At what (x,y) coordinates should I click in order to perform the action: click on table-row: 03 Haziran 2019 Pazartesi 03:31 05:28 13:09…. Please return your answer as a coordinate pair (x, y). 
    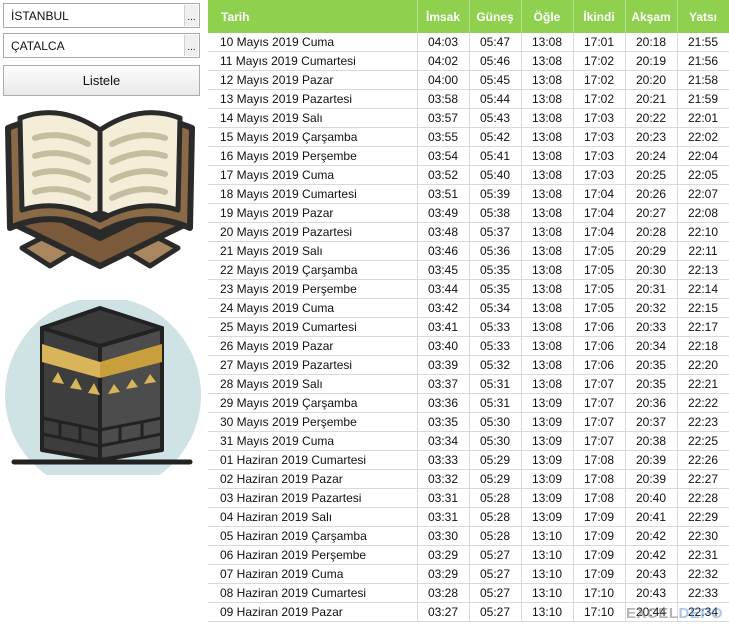
    Looking at the image, I should click on (468, 498).